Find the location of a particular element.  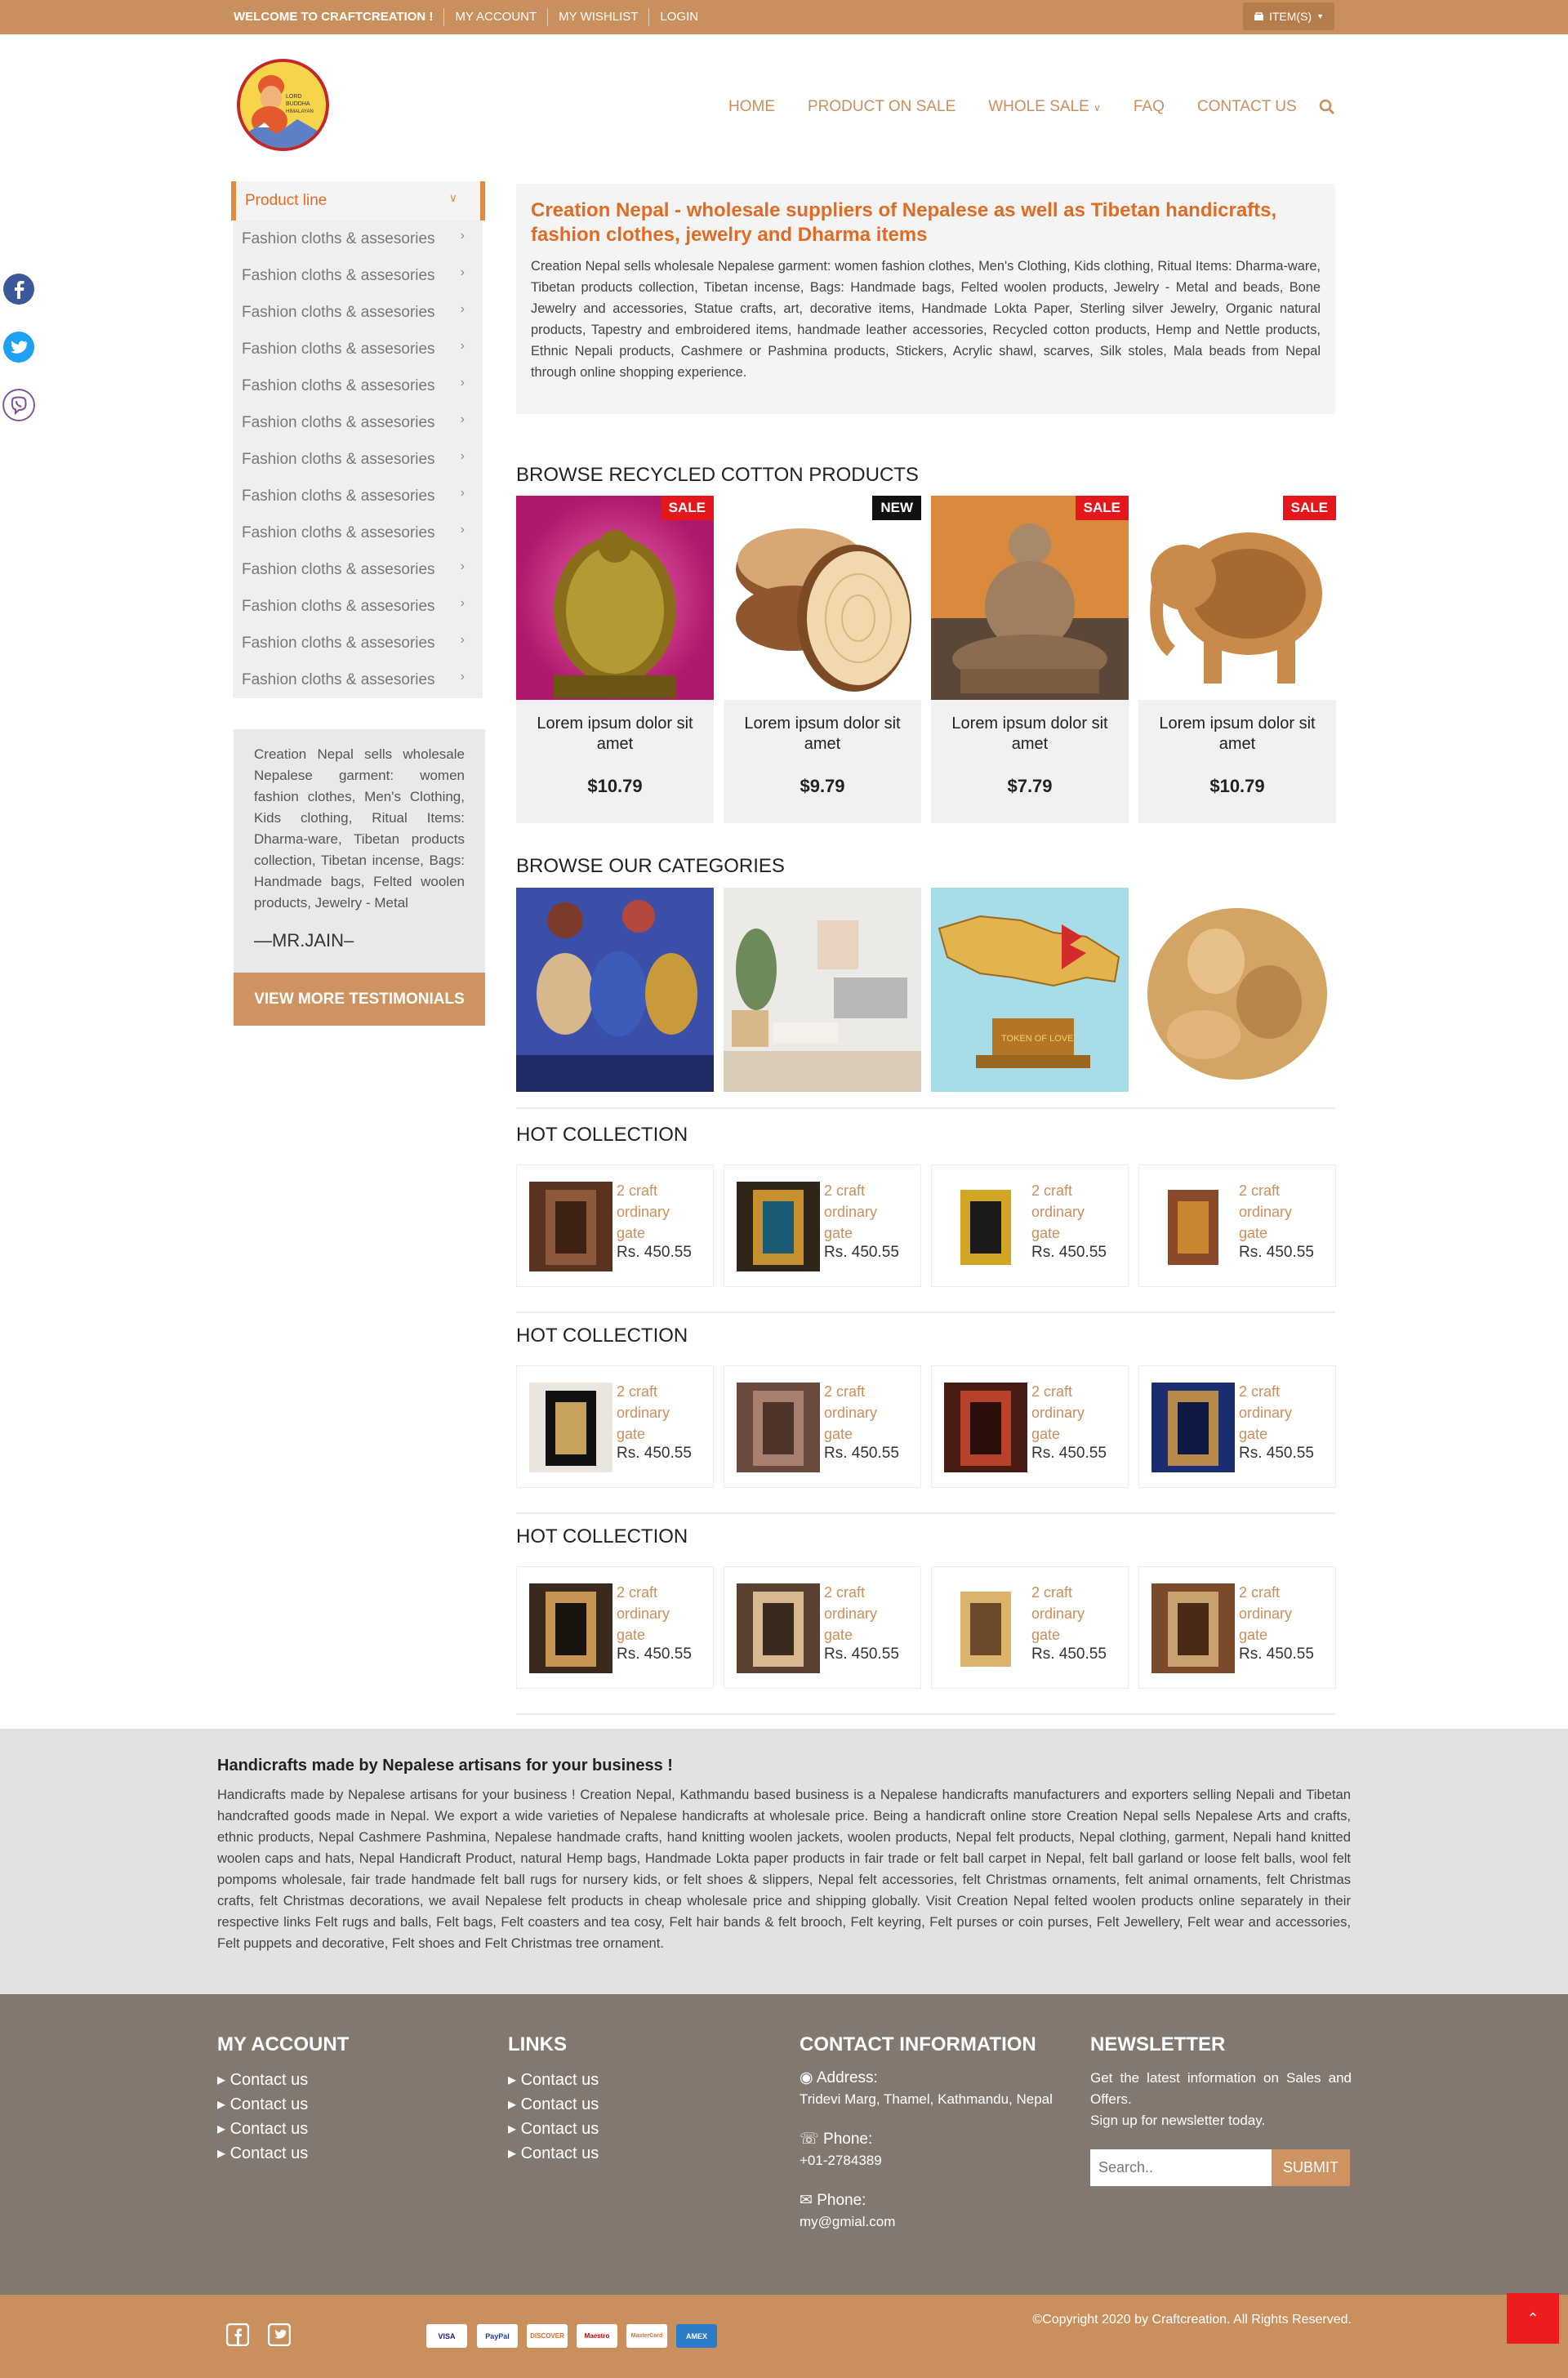

facebook-icon is located at coordinates (18, 289).